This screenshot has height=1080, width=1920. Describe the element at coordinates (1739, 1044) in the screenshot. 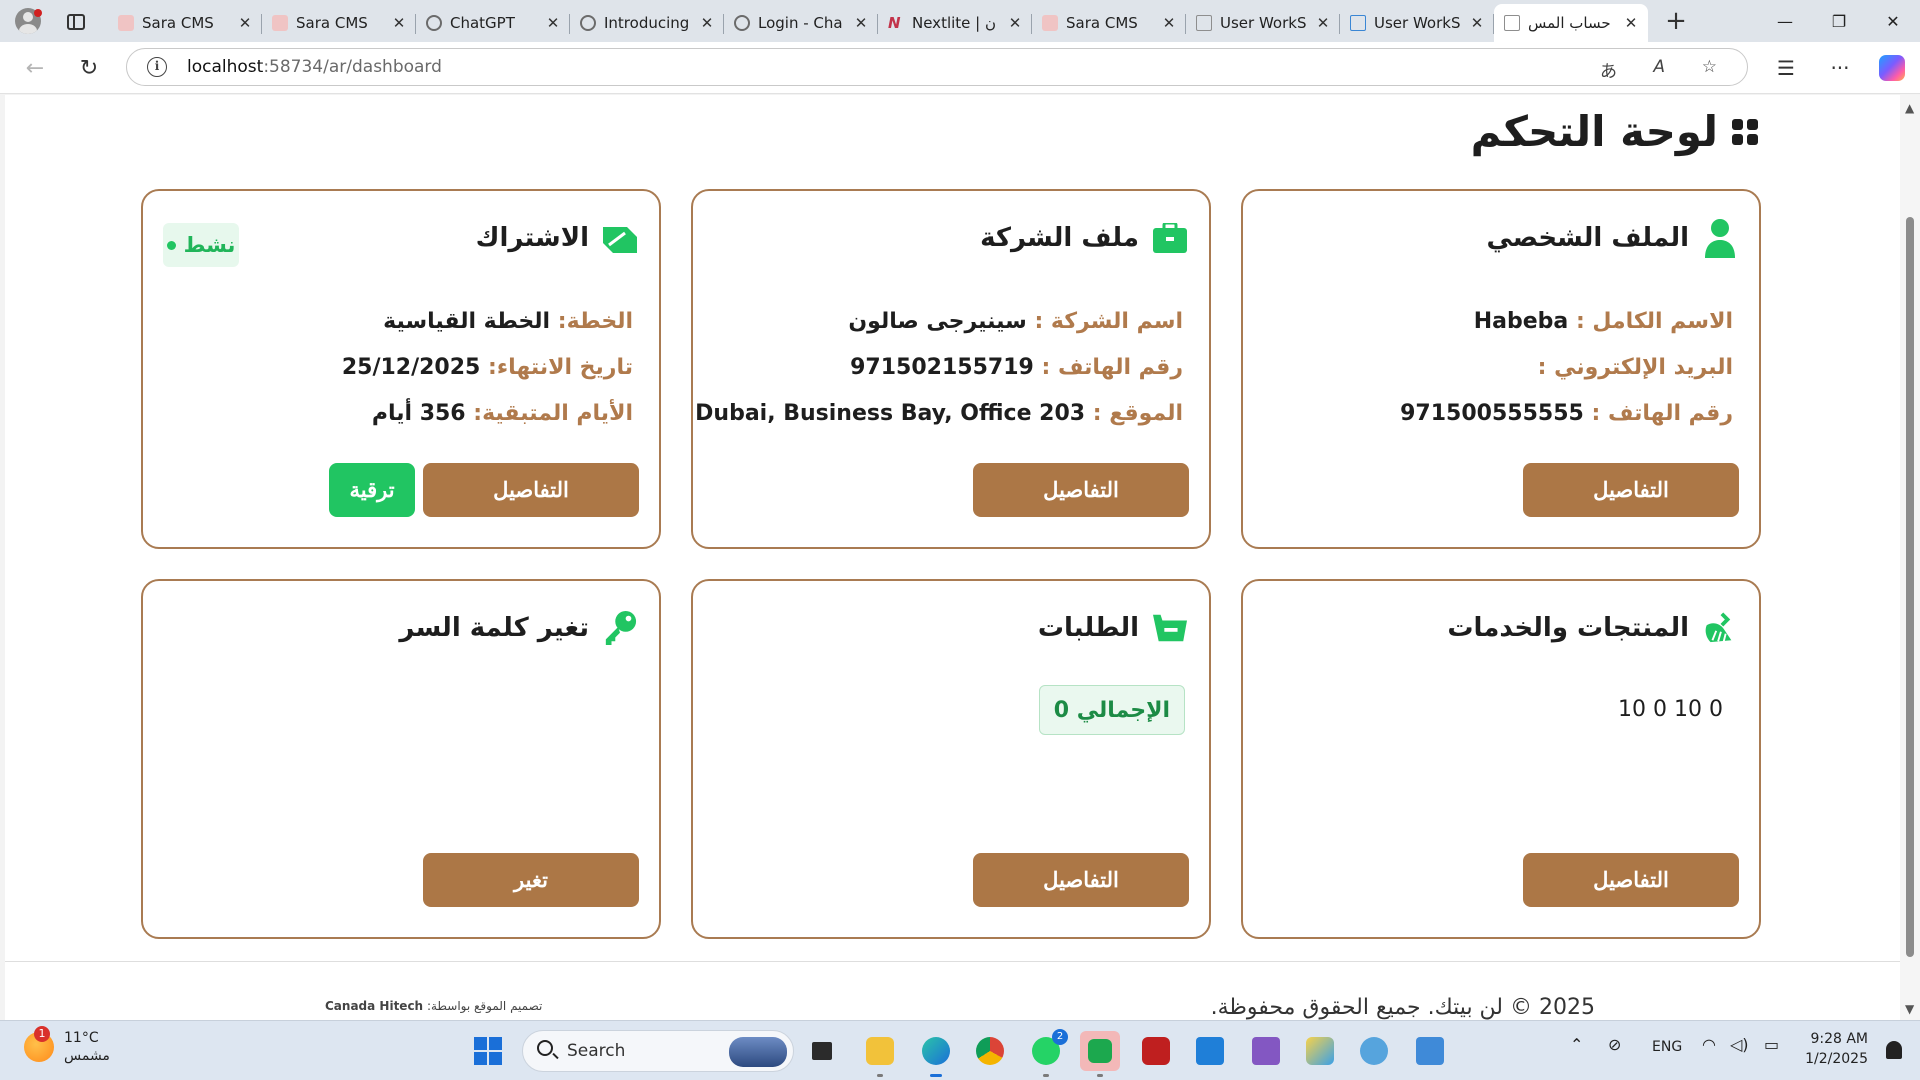

I see `volume-icon: ◁)` at that location.